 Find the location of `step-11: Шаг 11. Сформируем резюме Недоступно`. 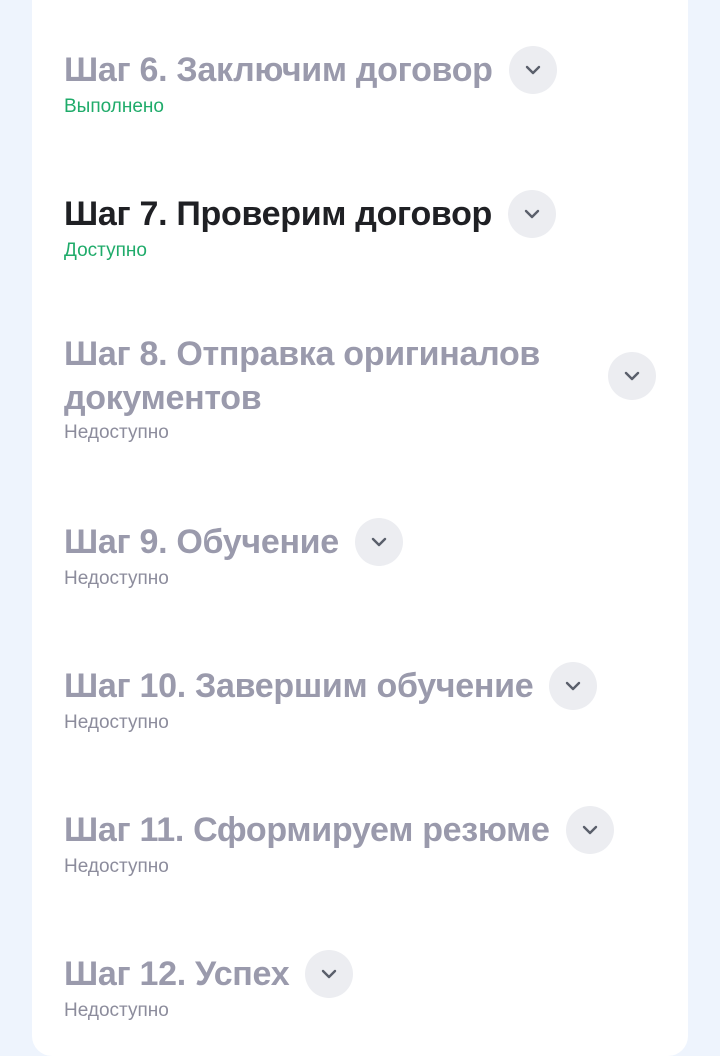

step-11: Шаг 11. Сформируем резюме Недоступно is located at coordinates (364, 842).